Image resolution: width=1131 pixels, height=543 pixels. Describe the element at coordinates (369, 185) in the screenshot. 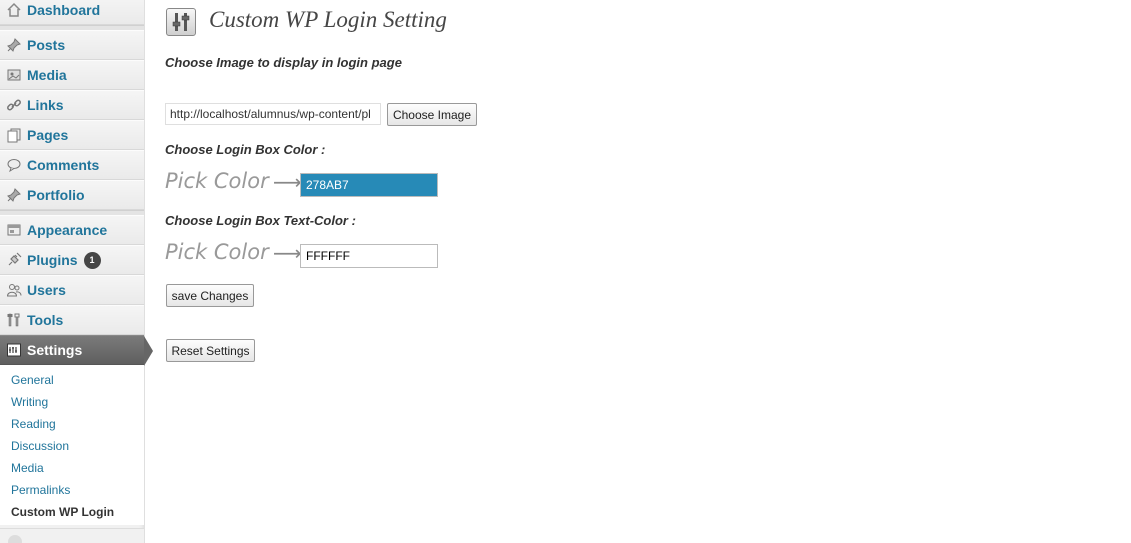

I see `box-color-input: 278AB7` at that location.